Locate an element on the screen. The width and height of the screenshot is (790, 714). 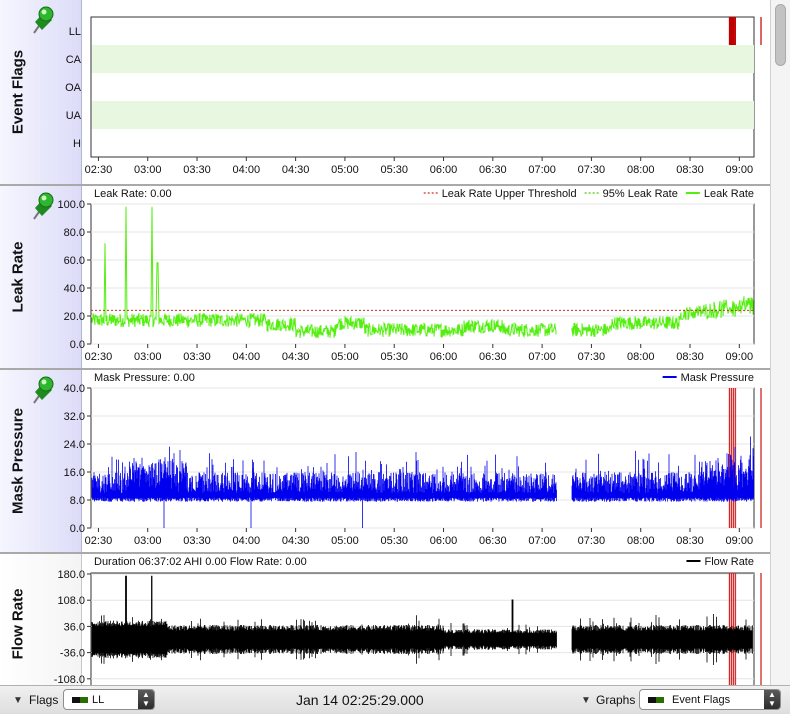
flags-select-value: LL is located at coordinates (98, 700).